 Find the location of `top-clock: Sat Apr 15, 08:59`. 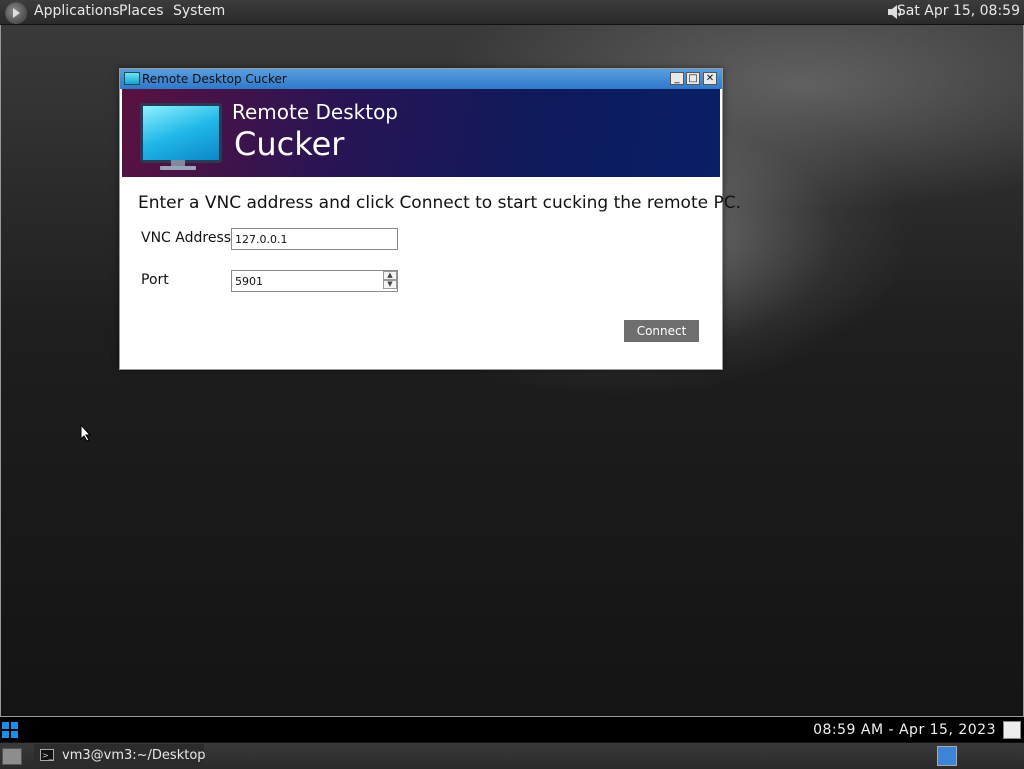

top-clock: Sat Apr 15, 08:59 is located at coordinates (958, 11).